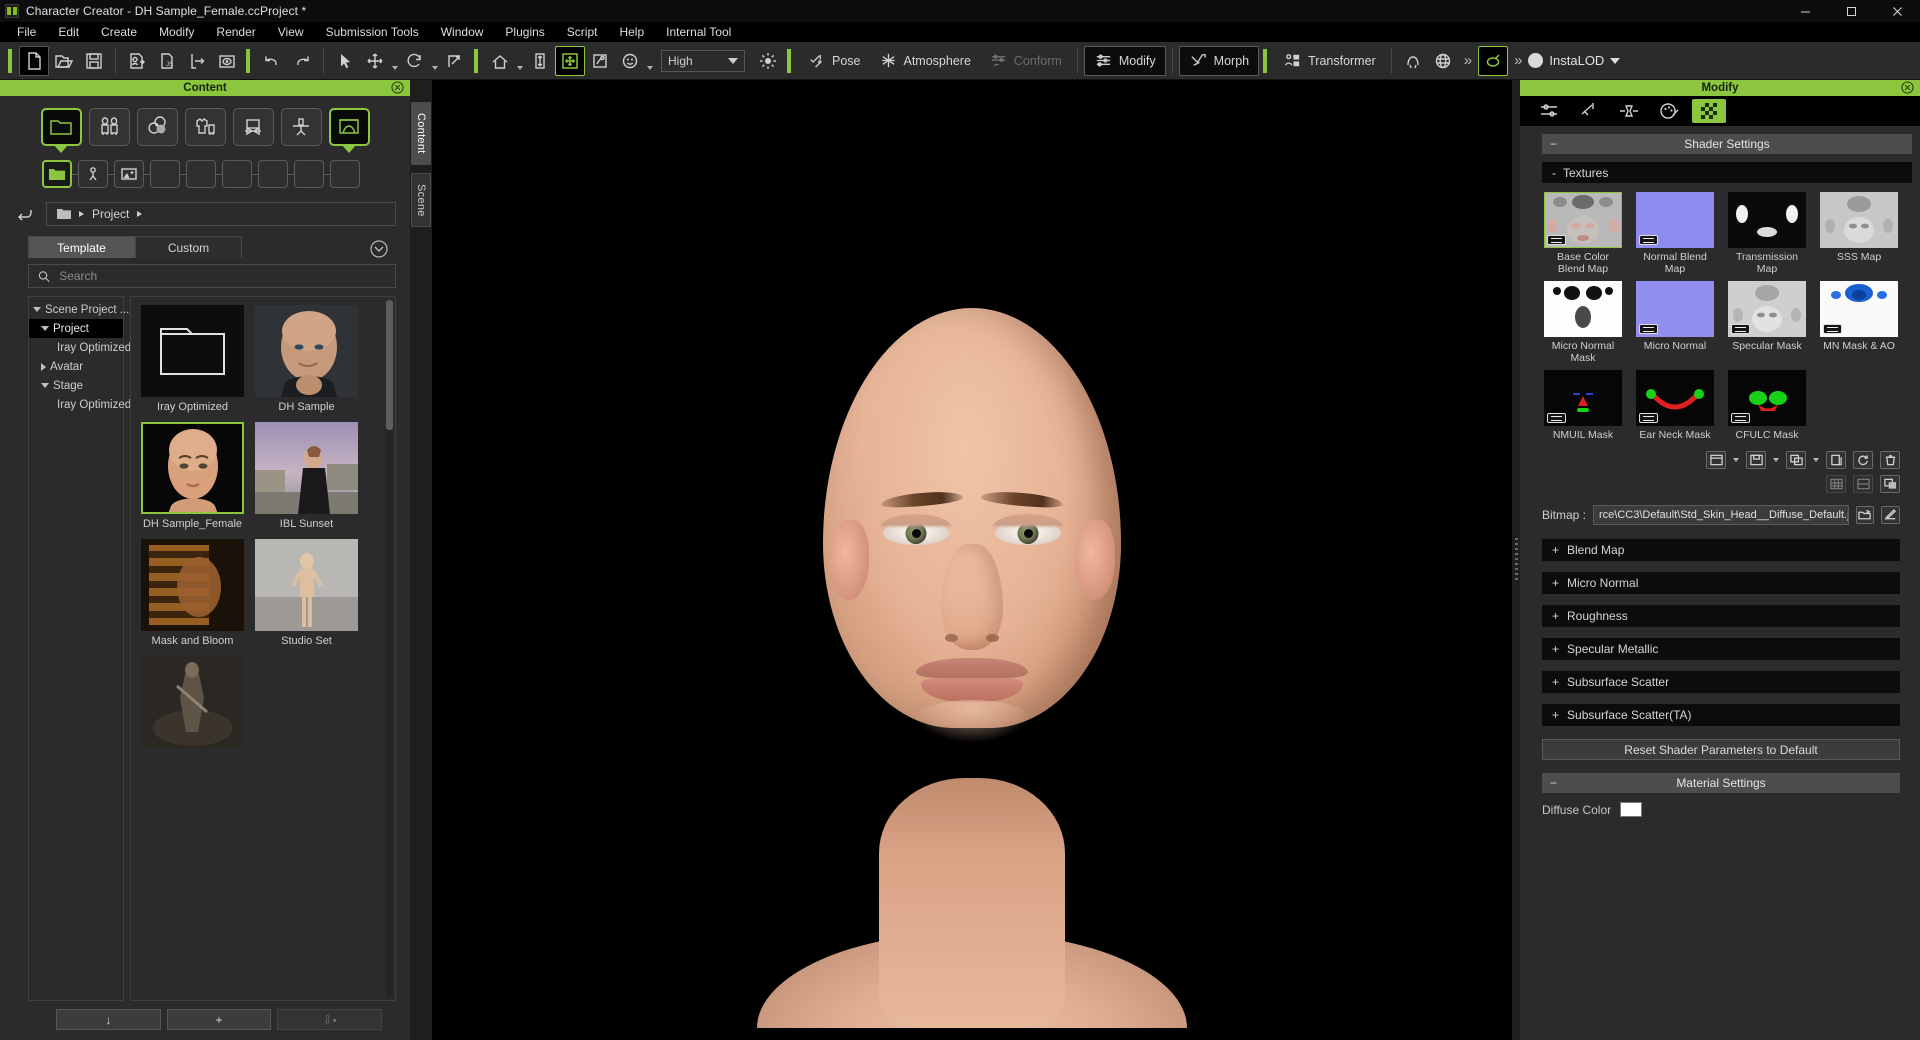 The width and height of the screenshot is (1920, 1040). What do you see at coordinates (1124, 60) in the screenshot?
I see `modify-button: Modify` at bounding box center [1124, 60].